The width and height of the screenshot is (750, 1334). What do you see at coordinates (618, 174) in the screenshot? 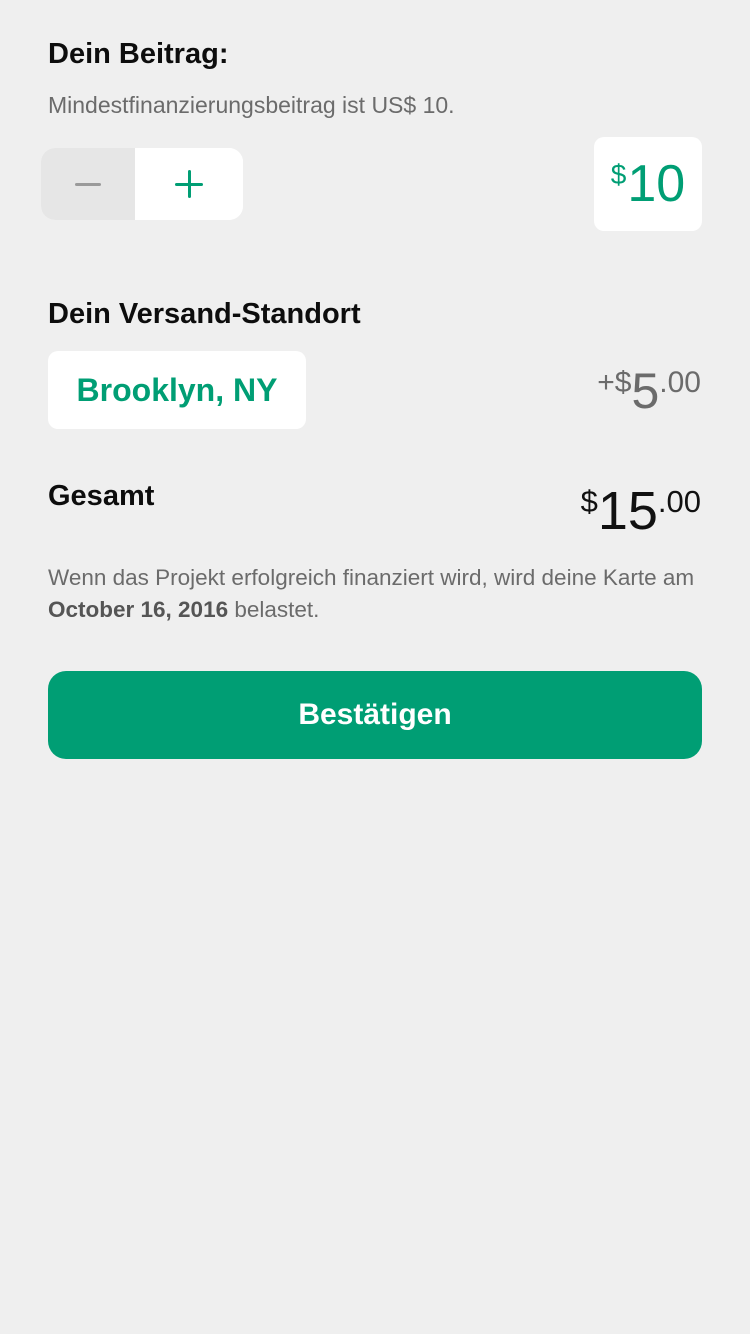
I see `pledge-amount-currency: $` at bounding box center [618, 174].